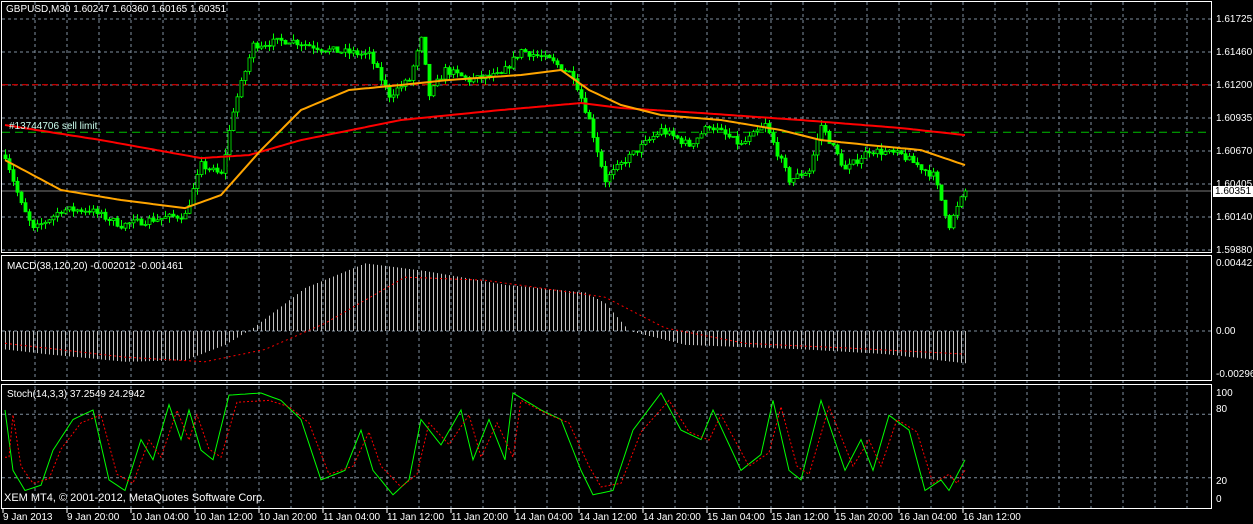 This screenshot has height=524, width=1253. I want to click on time-axis-label: 9 Jan 20:00, so click(93, 517).